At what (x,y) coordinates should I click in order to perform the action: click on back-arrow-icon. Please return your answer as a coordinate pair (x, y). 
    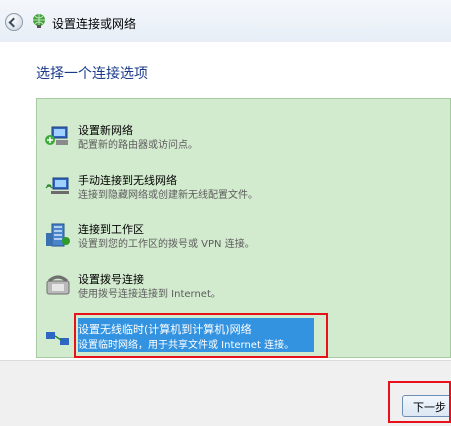
    Looking at the image, I should click on (14, 22).